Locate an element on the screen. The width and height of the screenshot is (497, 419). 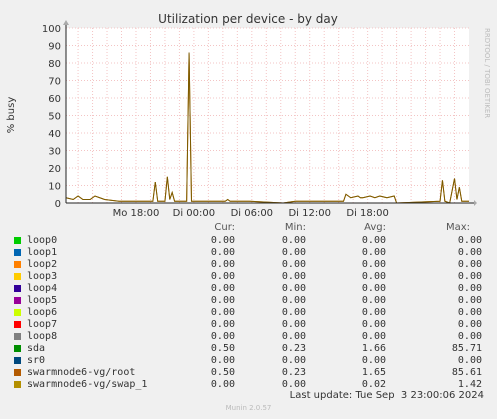
legend-name: loop7 is located at coordinates (42, 324).